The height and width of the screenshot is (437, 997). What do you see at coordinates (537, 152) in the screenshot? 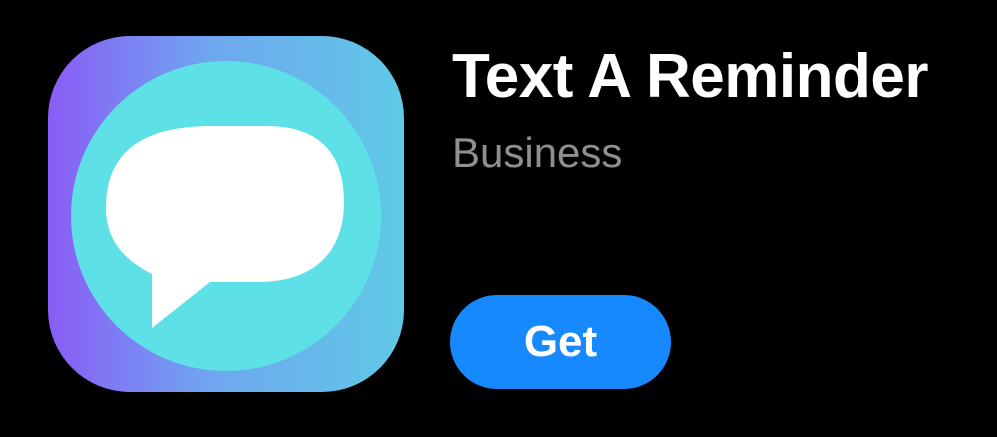
I see `app-category: Business` at bounding box center [537, 152].